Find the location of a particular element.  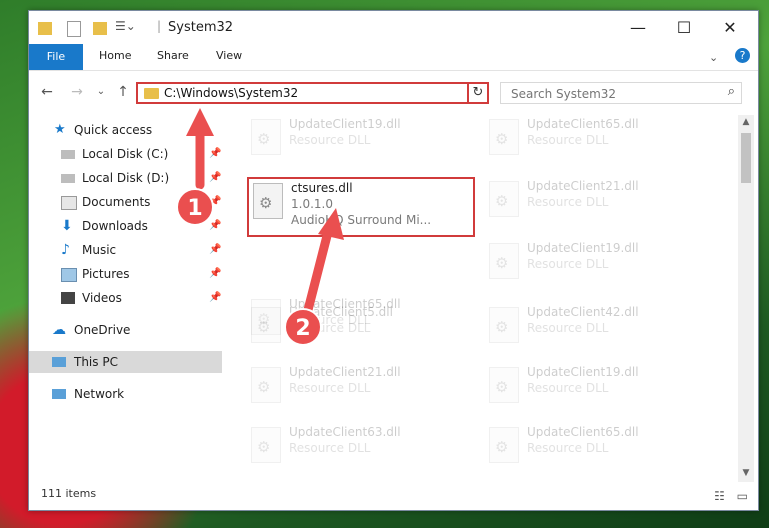

arrow-to-file is located at coordinates (318, 271).